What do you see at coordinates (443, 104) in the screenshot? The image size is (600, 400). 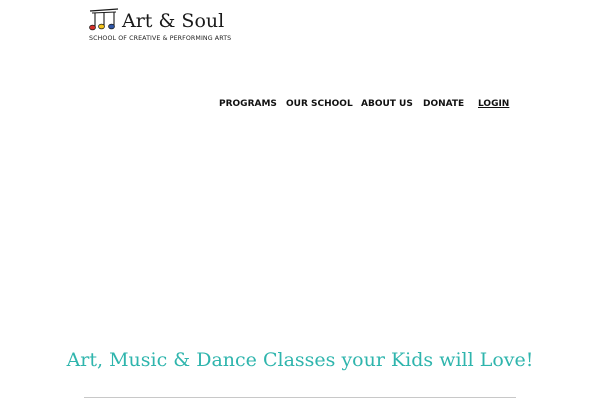 I see `nav-item-donate: DONATE` at bounding box center [443, 104].